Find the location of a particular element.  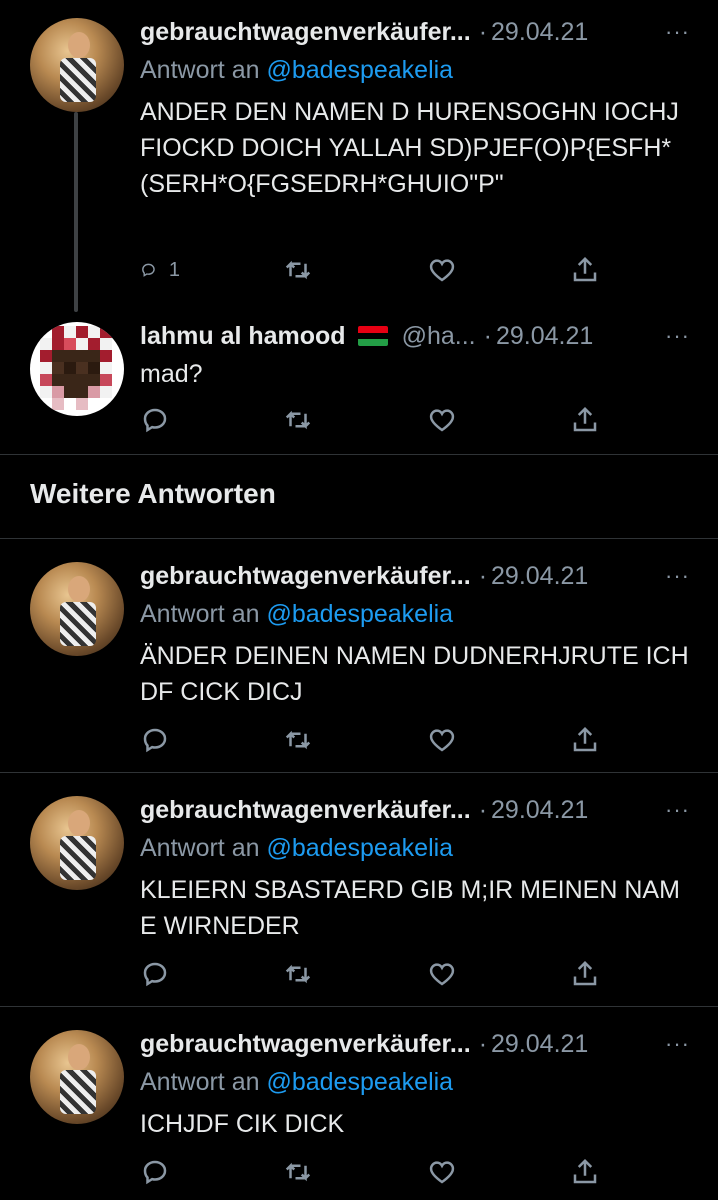

tweet-text: ICHJDF CIK DICK is located at coordinates (242, 1124).